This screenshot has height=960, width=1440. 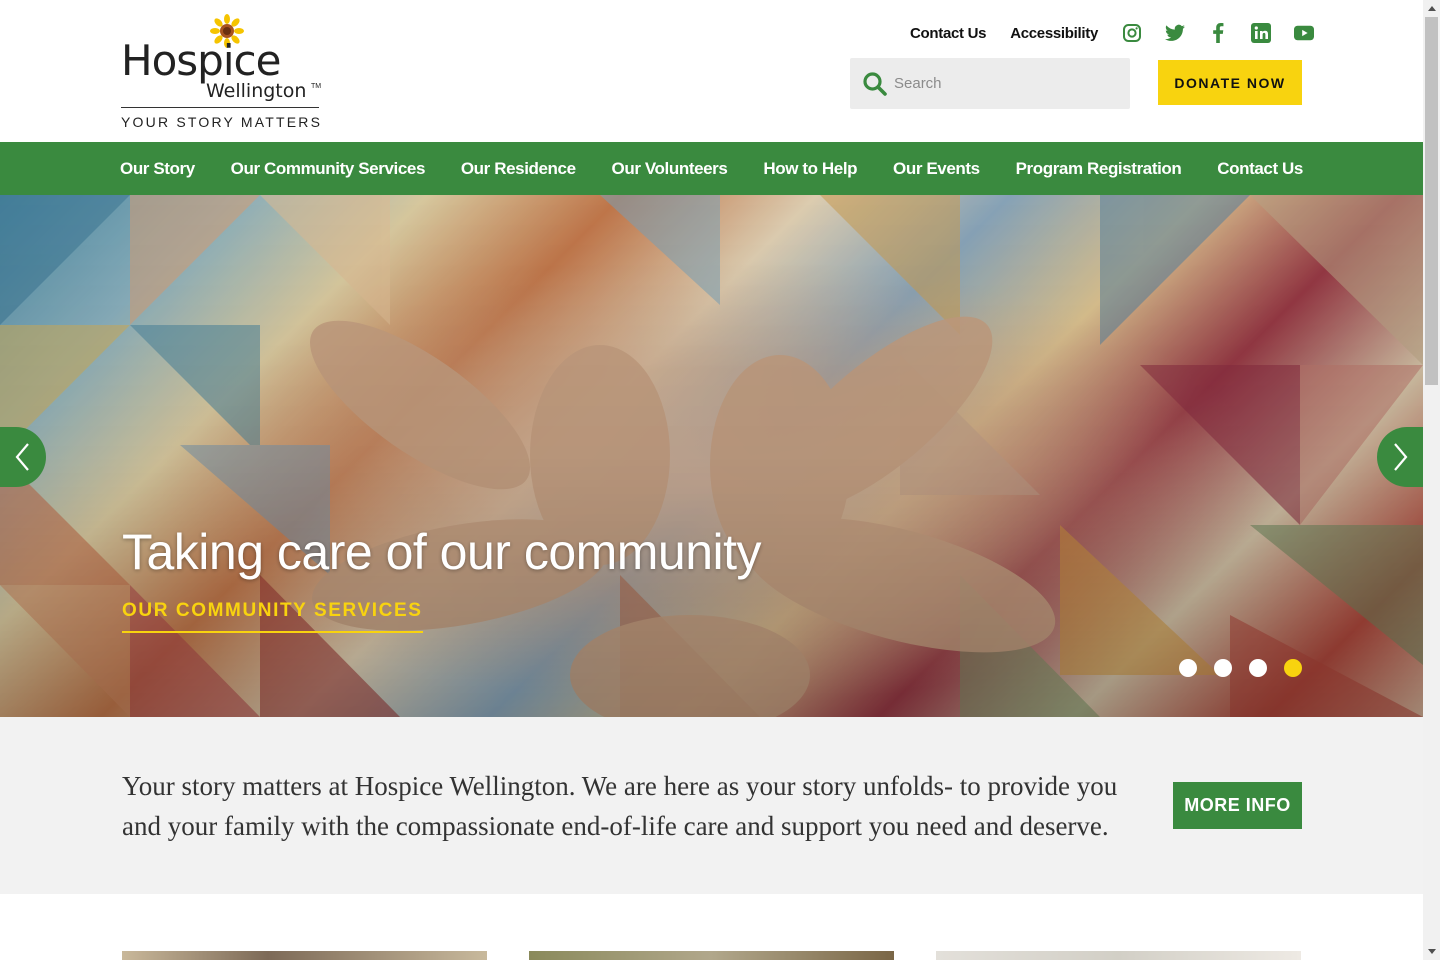 I want to click on nav-item-our-residence: Our Residence, so click(x=518, y=169).